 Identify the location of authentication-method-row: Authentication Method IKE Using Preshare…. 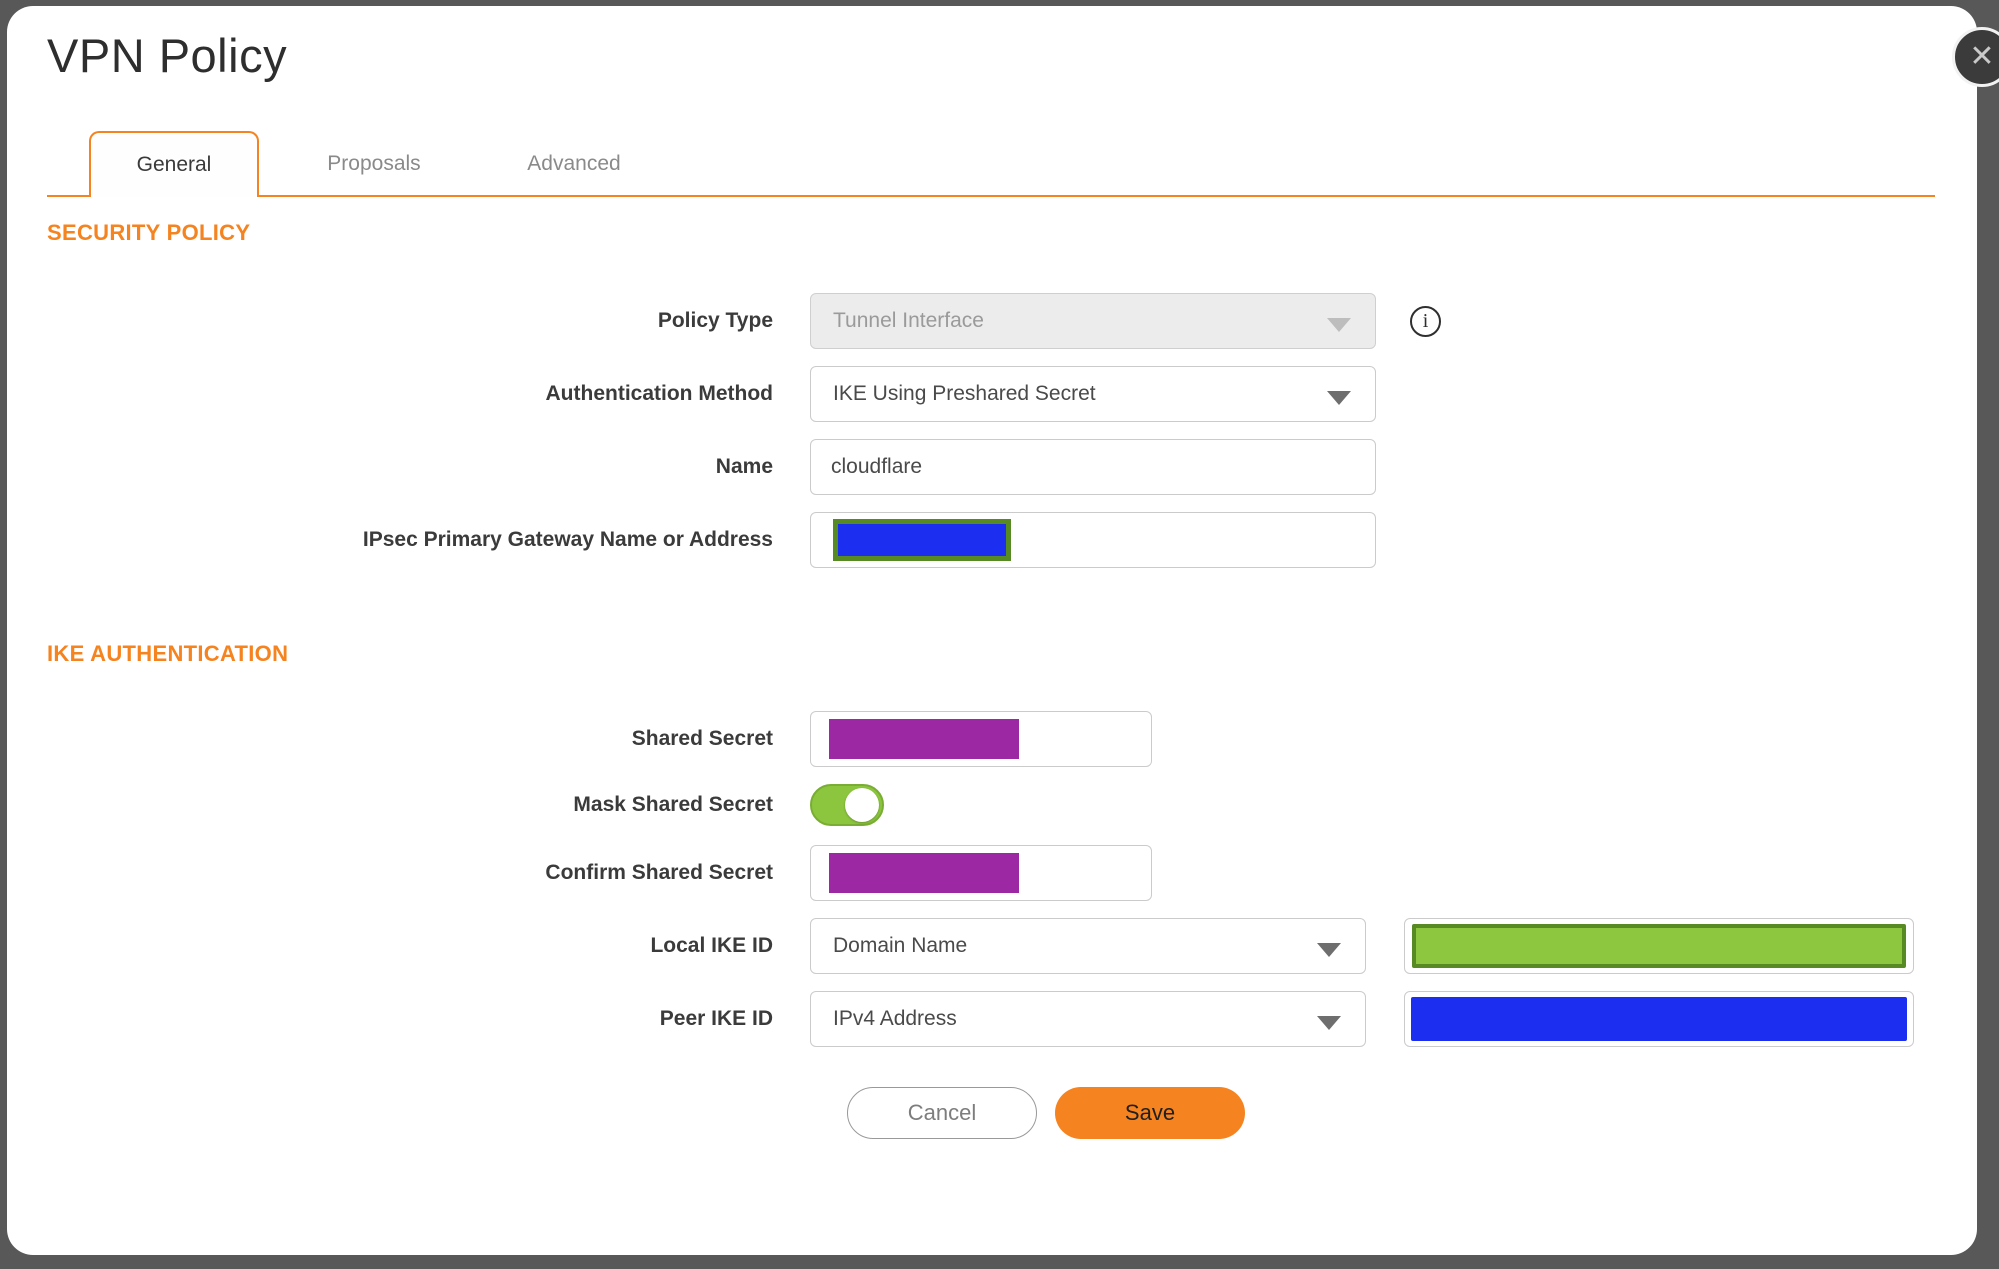
(1012, 394).